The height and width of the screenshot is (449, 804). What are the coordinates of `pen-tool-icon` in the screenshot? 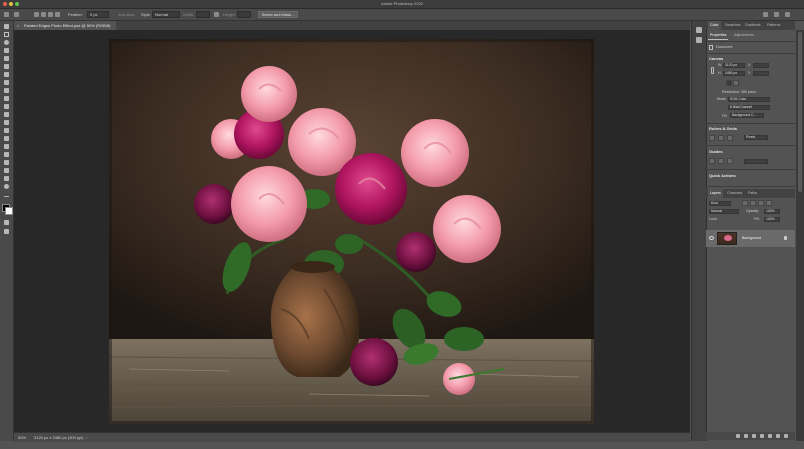 It's located at (6, 146).